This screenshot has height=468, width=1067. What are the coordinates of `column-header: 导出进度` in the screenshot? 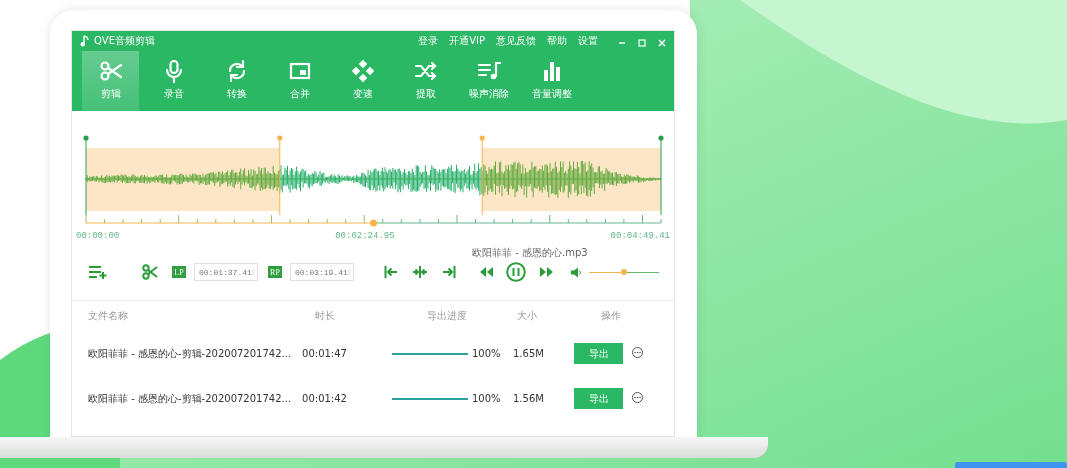 It's located at (447, 316).